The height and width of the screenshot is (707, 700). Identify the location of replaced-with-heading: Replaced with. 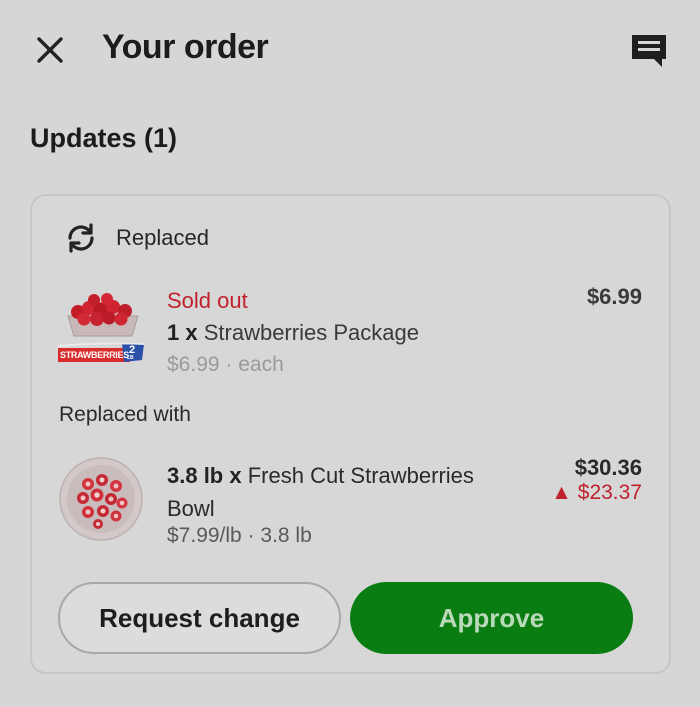
(125, 414).